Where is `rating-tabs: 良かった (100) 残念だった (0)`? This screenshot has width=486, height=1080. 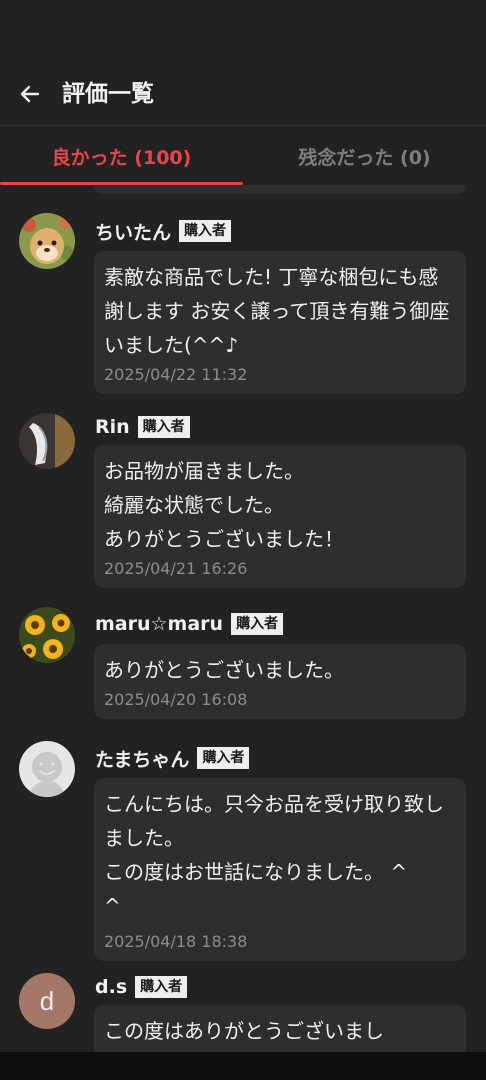 rating-tabs: 良かった (100) 残念だった (0) is located at coordinates (243, 156).